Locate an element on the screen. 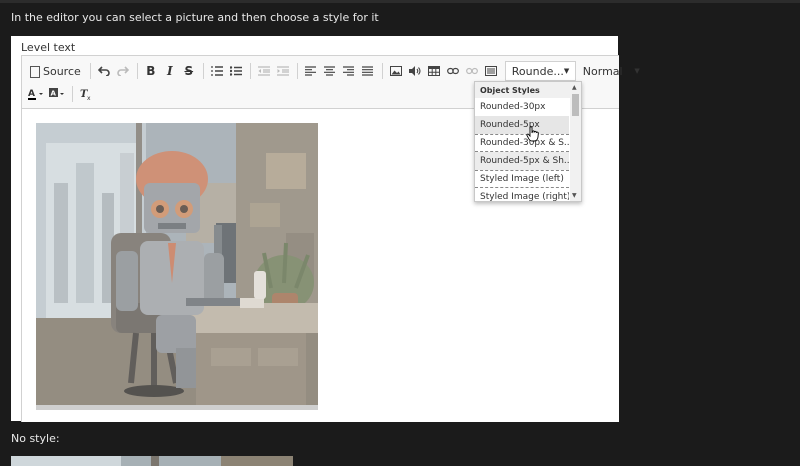  text-color-button: A is located at coordinates (36, 94).